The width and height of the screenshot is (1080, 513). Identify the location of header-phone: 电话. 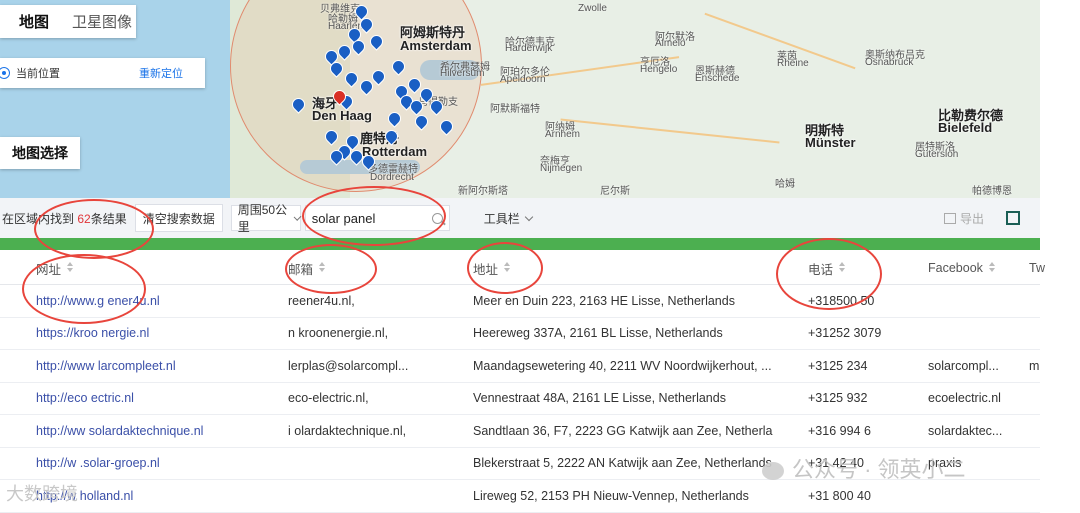
(860, 268).